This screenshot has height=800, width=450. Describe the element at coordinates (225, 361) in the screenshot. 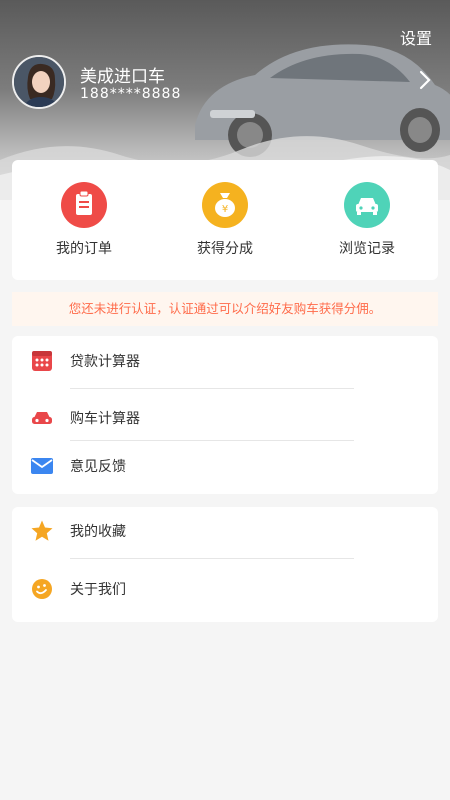

I see `menu-item-loan-calculator: 贷款计算器` at that location.